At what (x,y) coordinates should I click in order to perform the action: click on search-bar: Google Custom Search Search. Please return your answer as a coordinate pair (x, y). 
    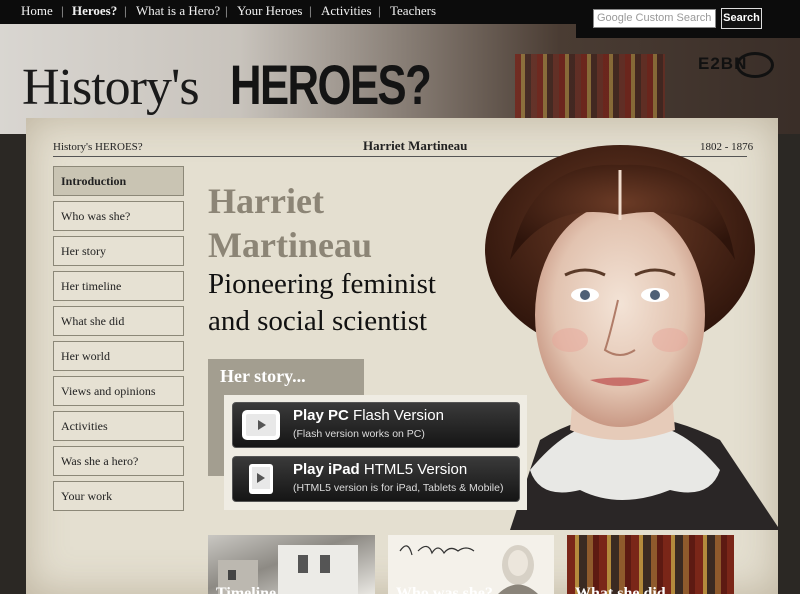
    Looking at the image, I should click on (688, 19).